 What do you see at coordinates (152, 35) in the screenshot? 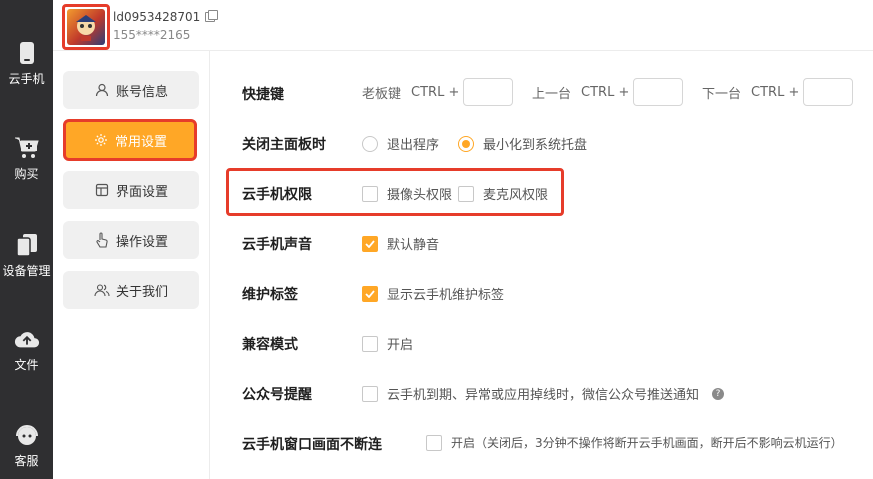
I see `user-phone: 155****2165` at bounding box center [152, 35].